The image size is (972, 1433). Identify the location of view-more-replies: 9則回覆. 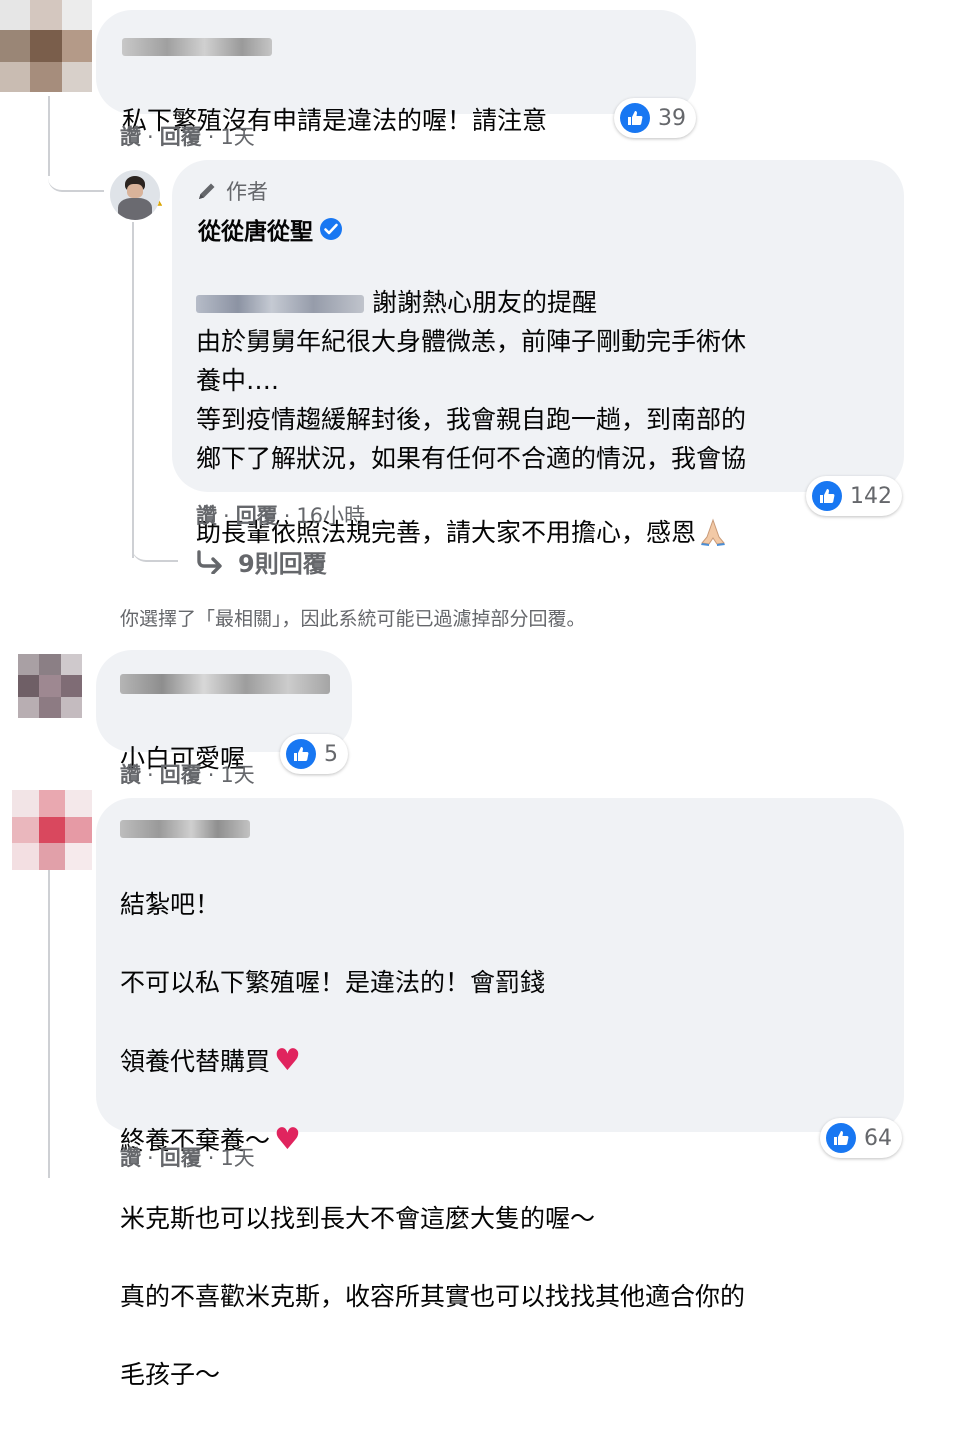
(261, 561).